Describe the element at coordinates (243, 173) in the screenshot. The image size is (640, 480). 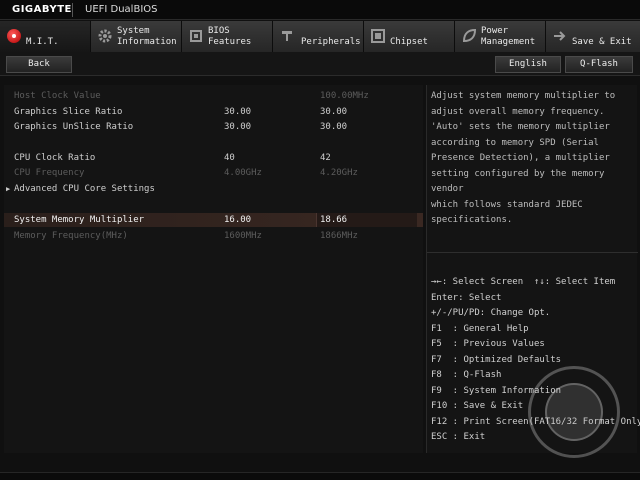
I see `setting-current: 4.00GHz` at that location.